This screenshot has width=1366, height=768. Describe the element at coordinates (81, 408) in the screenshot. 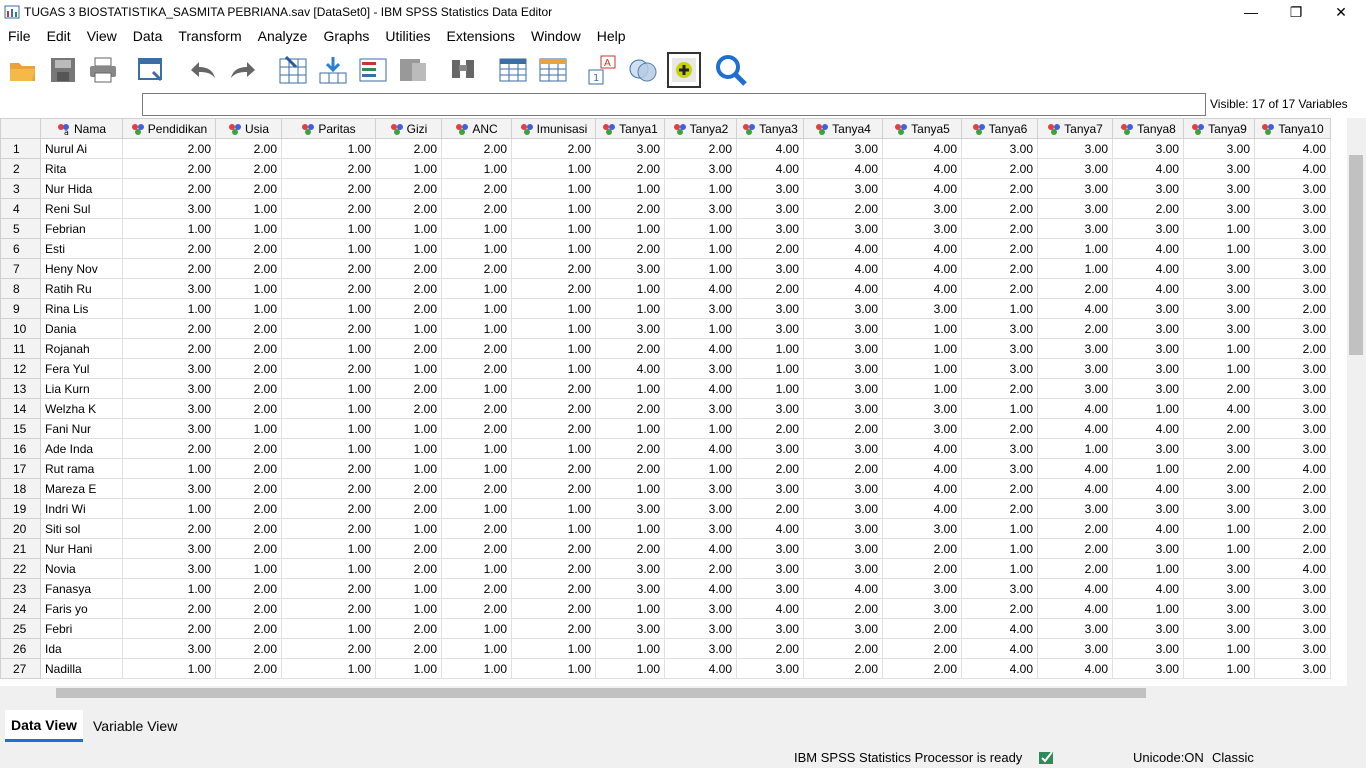

I see `data-cell: Welzha K` at that location.